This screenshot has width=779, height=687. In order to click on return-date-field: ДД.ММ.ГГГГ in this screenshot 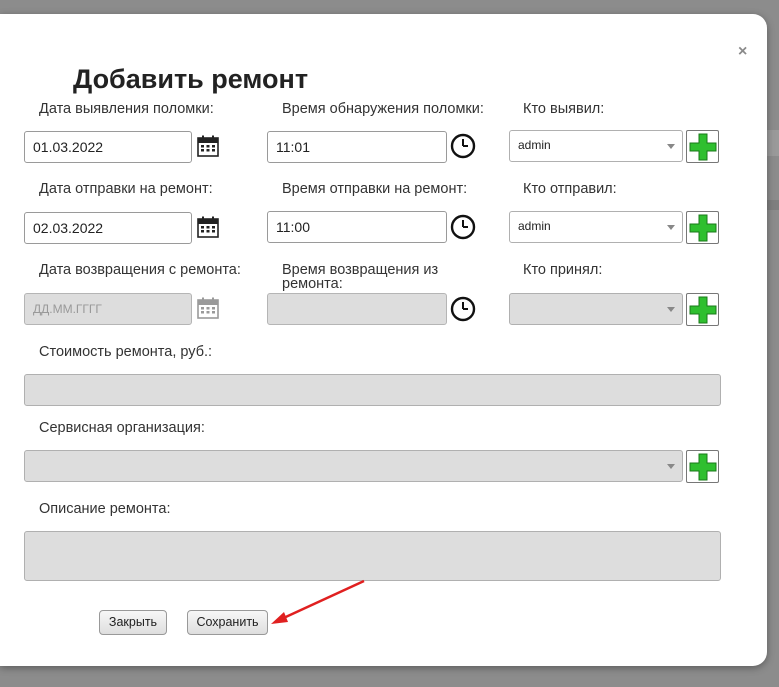, I will do `click(108, 309)`.